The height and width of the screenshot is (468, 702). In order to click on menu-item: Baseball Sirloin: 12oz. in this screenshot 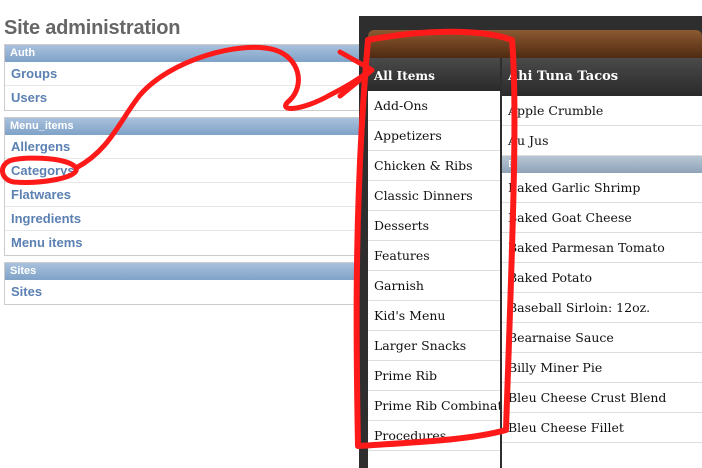, I will do `click(602, 308)`.